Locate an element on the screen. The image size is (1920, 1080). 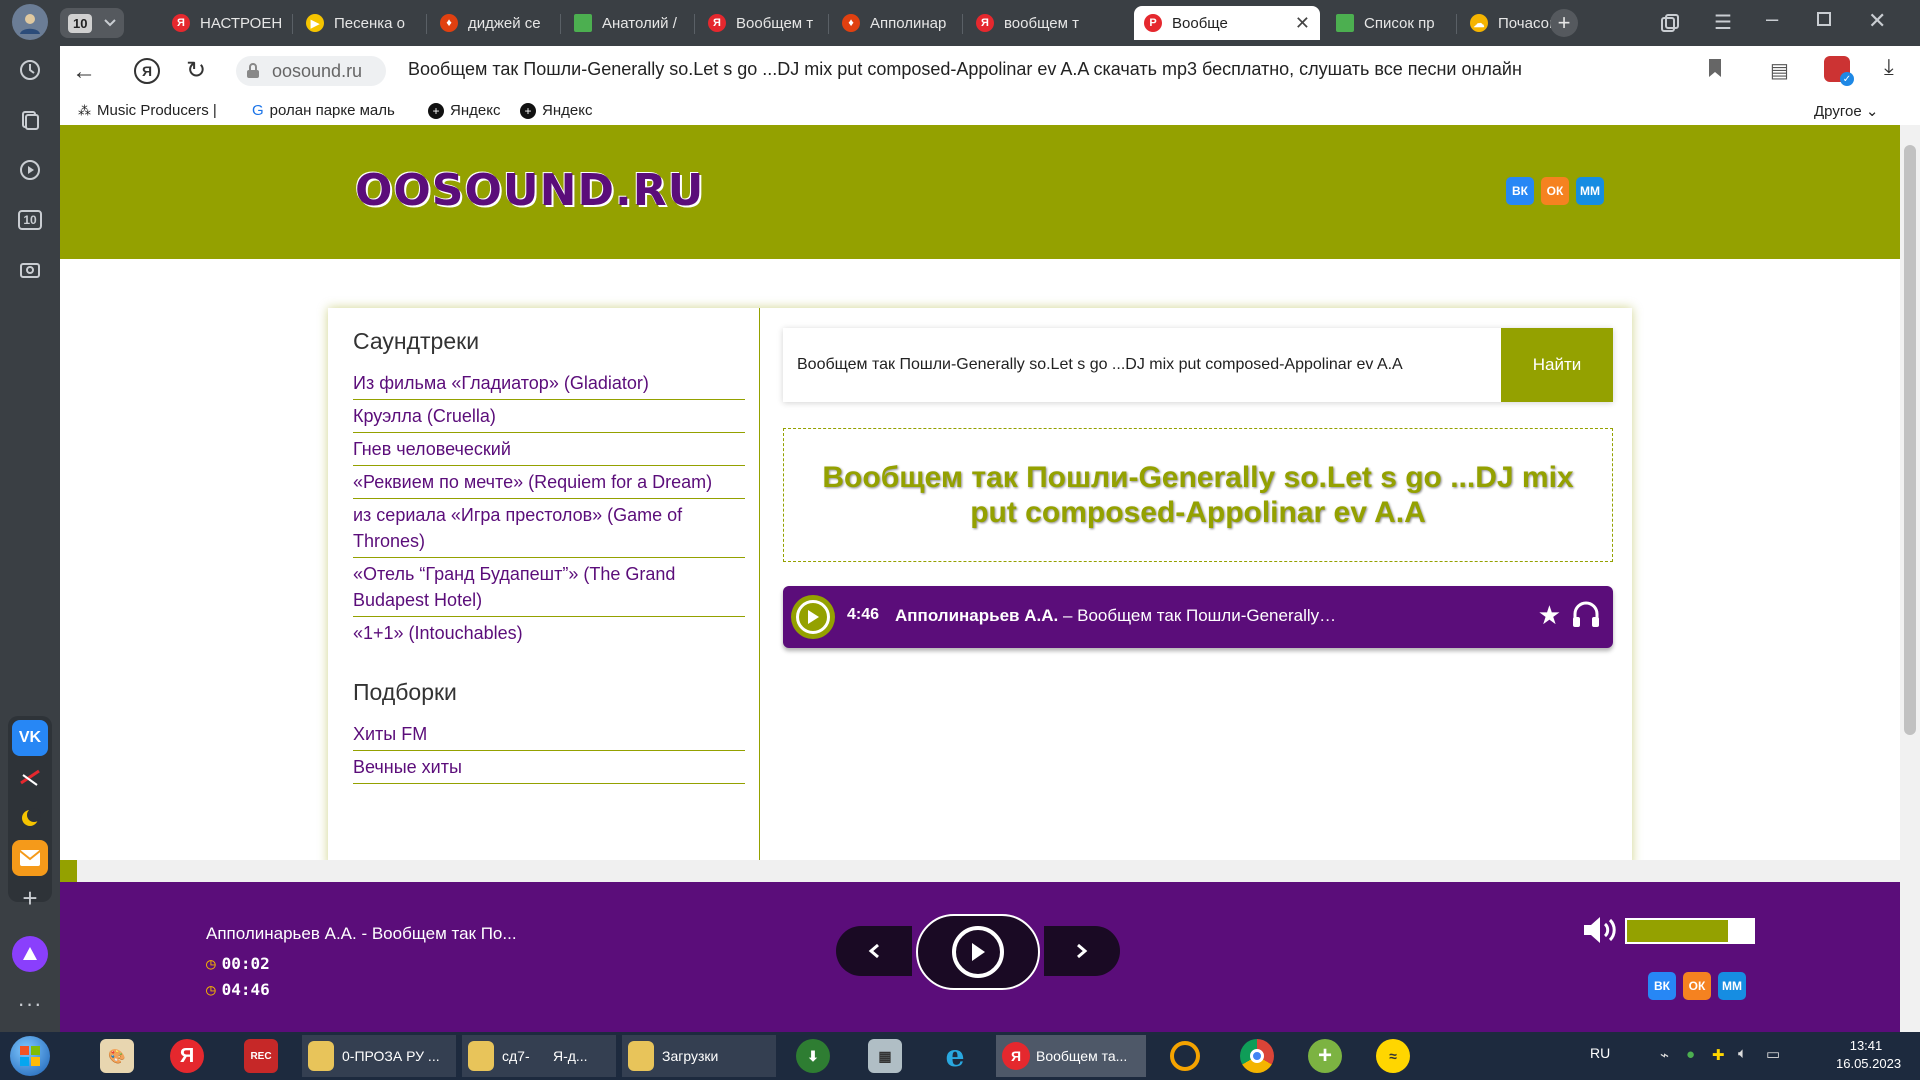
taskbar-ie: e is located at coordinates (955, 1056).